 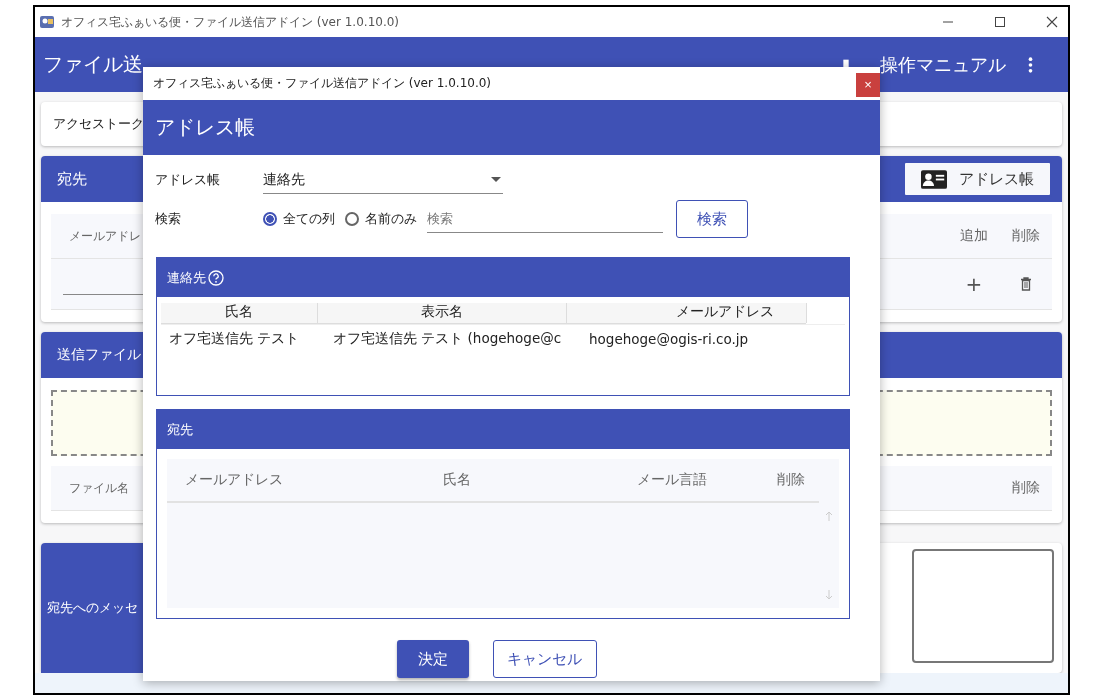 I want to click on scroll-up-icon, so click(x=829, y=516).